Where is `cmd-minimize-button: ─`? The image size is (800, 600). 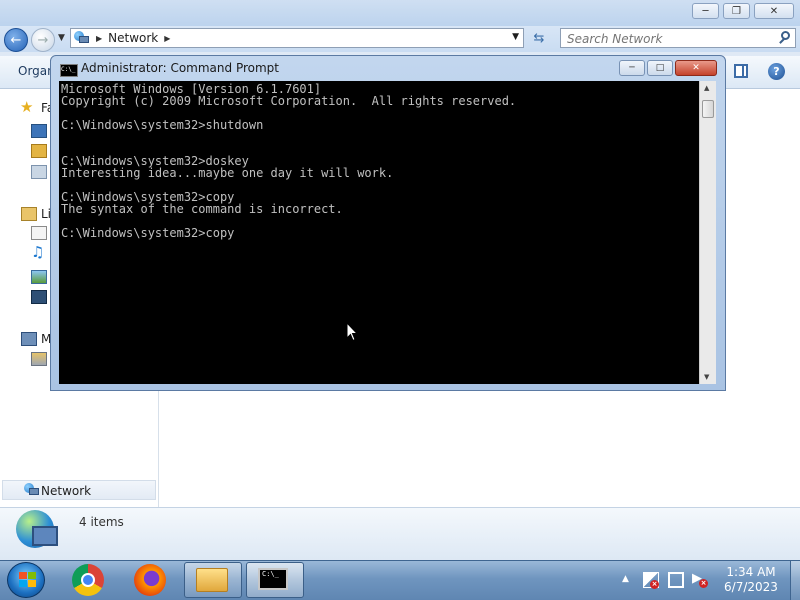 cmd-minimize-button: ─ is located at coordinates (632, 68).